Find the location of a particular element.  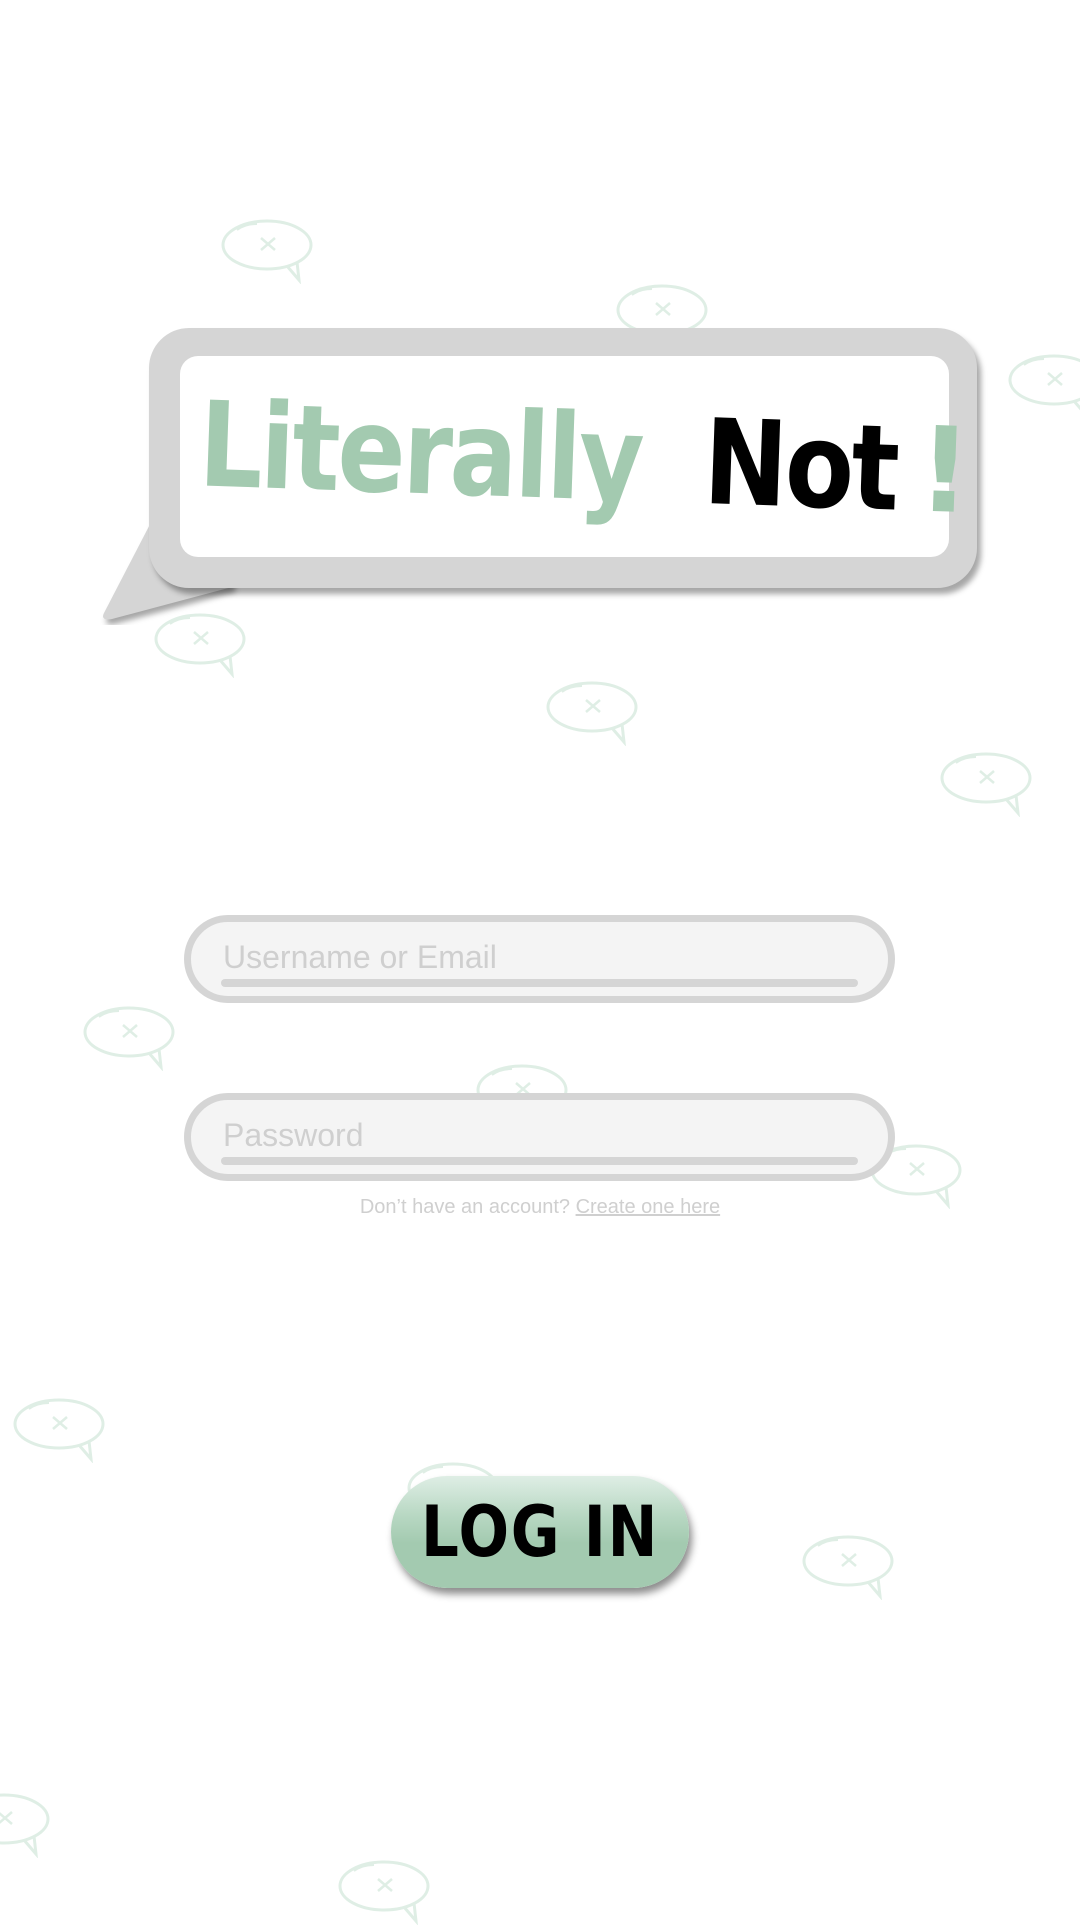

password-field is located at coordinates (539, 1137).